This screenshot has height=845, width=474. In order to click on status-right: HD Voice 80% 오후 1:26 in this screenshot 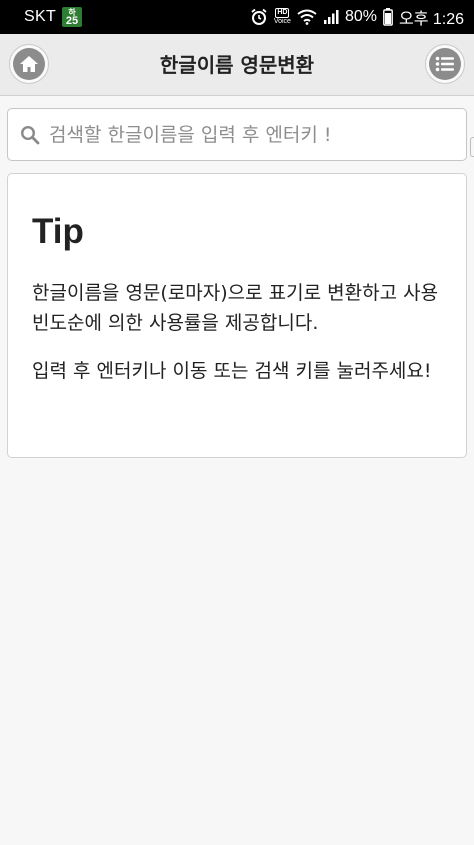, I will do `click(357, 17)`.